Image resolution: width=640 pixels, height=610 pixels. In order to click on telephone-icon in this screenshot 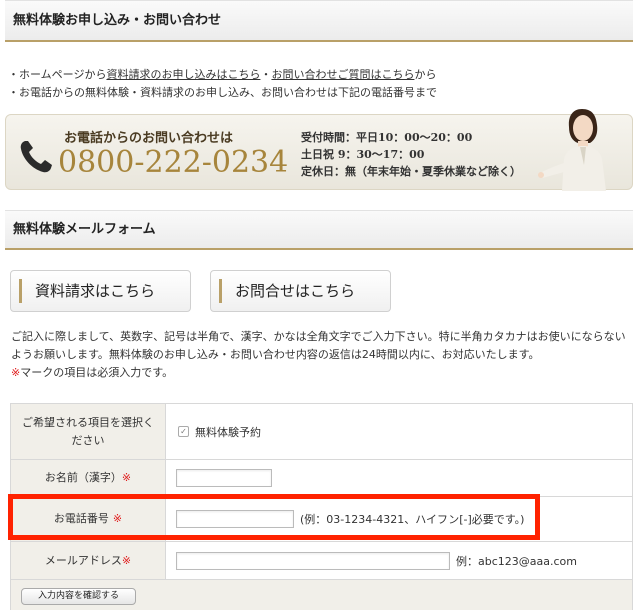, I will do `click(36, 157)`.